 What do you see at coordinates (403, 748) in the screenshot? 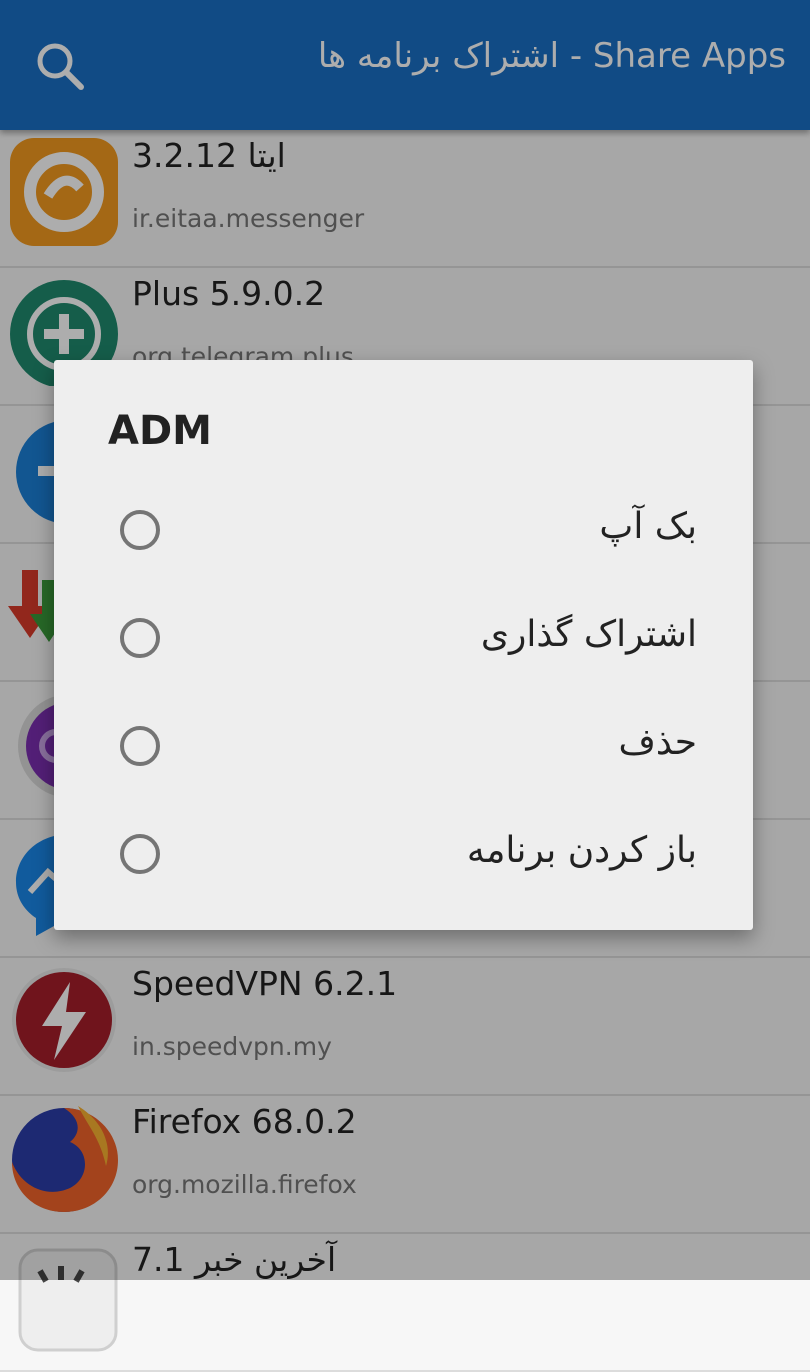
I see `option-delete: حذف` at bounding box center [403, 748].